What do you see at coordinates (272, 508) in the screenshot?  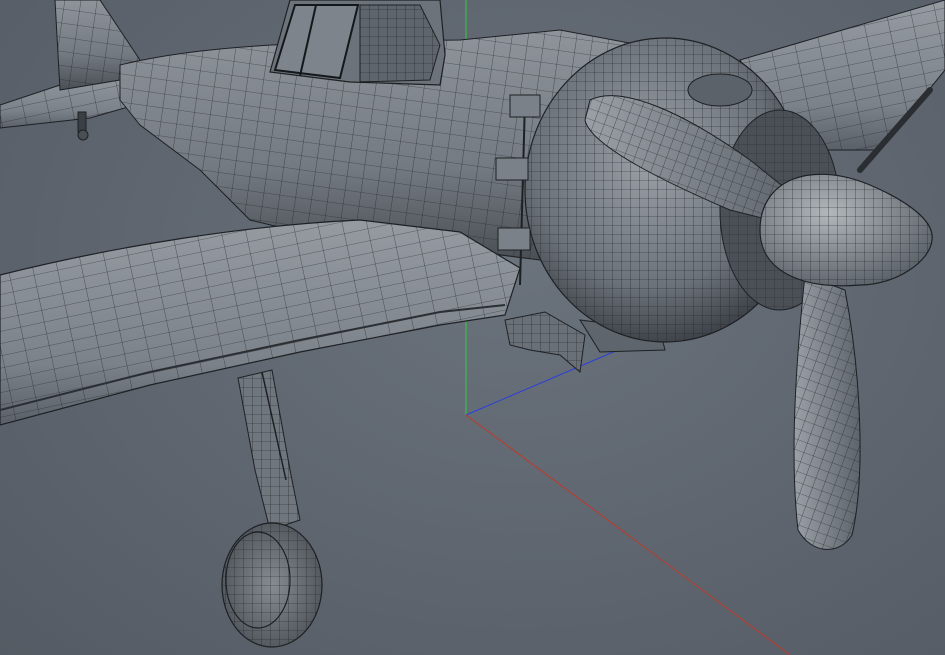 I see `main-landing-gear` at bounding box center [272, 508].